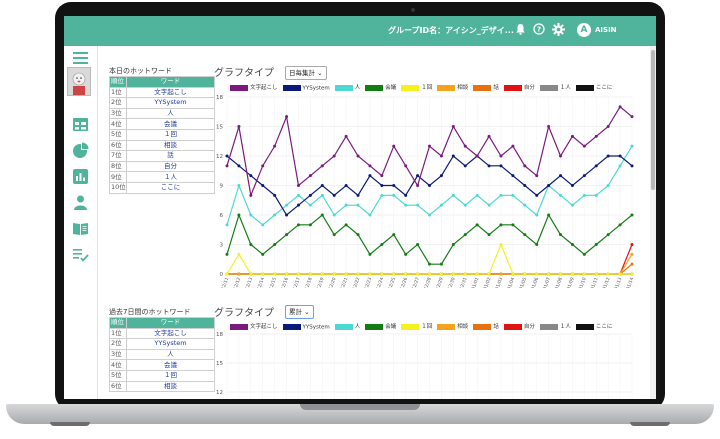 Image resolution: width=720 pixels, height=439 pixels. Describe the element at coordinates (309, 282) in the screenshot. I see `x-tick-label: 12/18` at that location.